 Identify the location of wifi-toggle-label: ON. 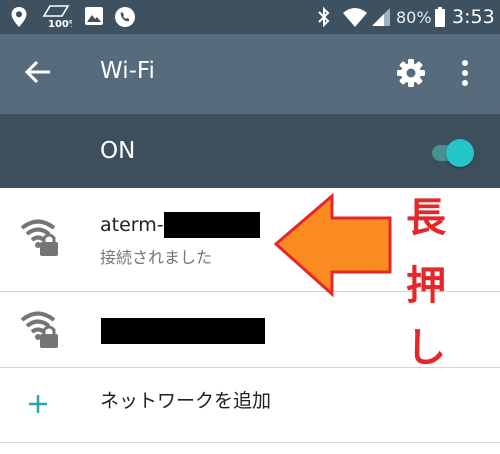
(118, 151).